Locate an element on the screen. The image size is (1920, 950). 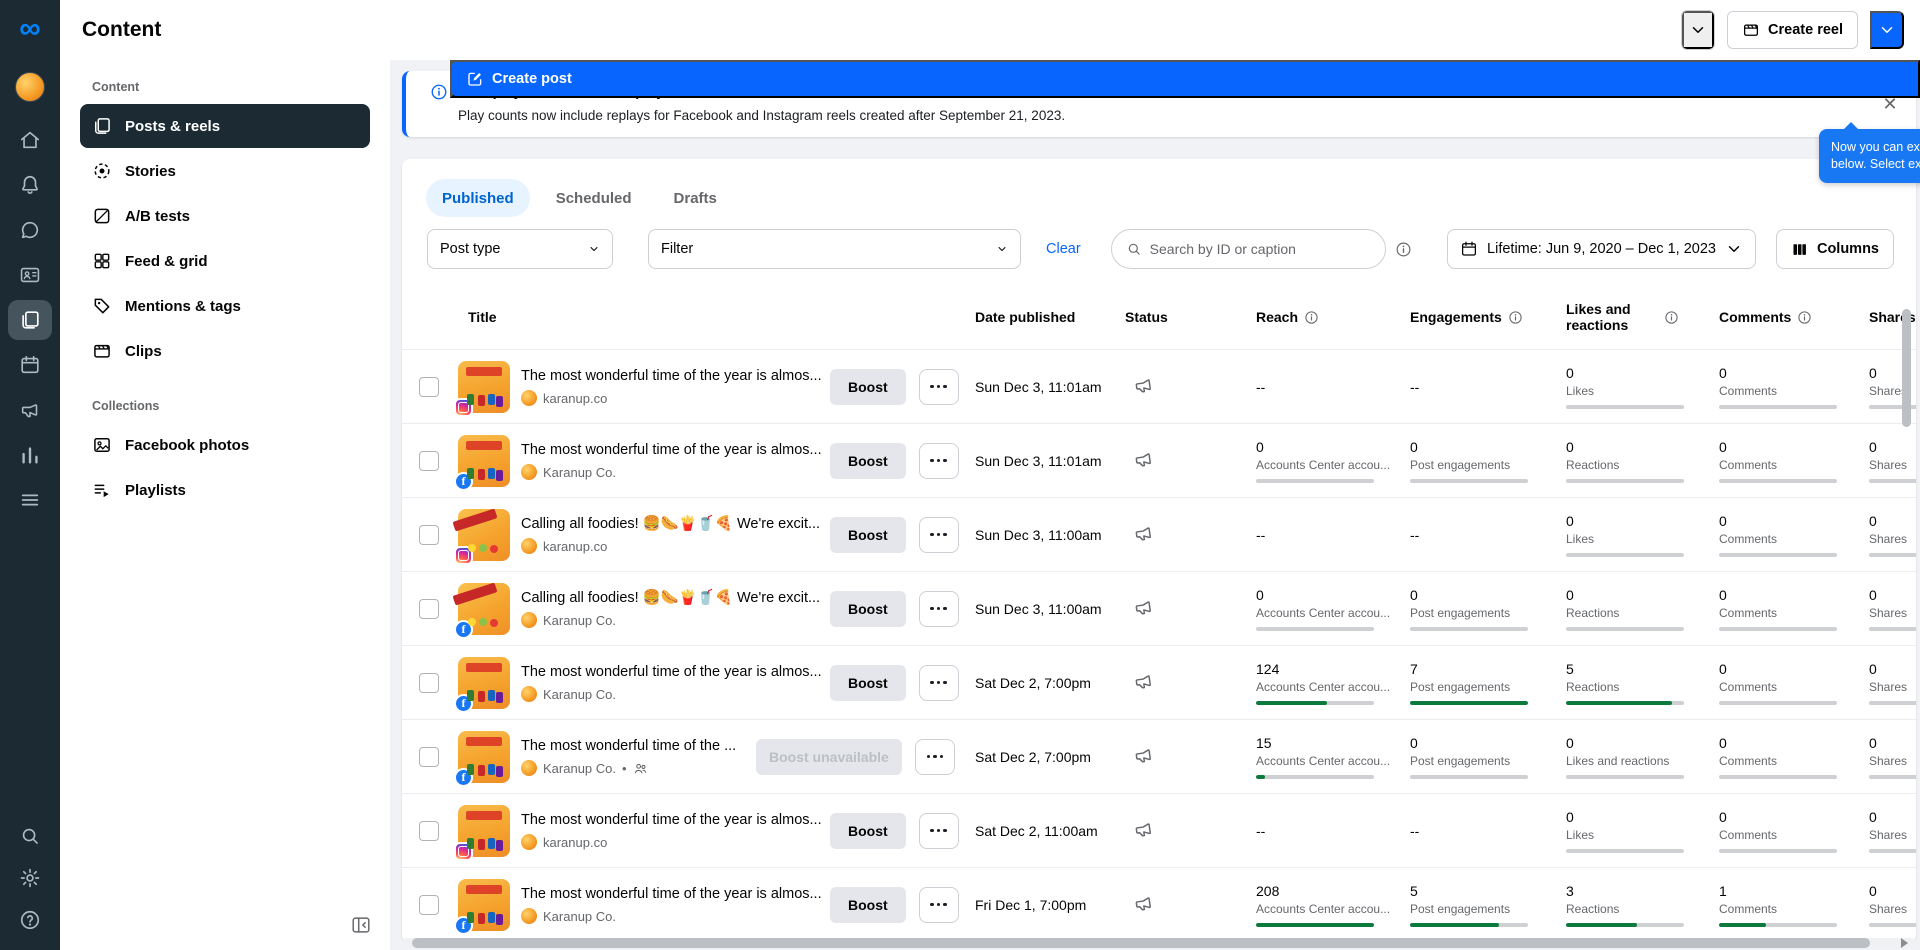
tab-published: Published is located at coordinates (478, 198).